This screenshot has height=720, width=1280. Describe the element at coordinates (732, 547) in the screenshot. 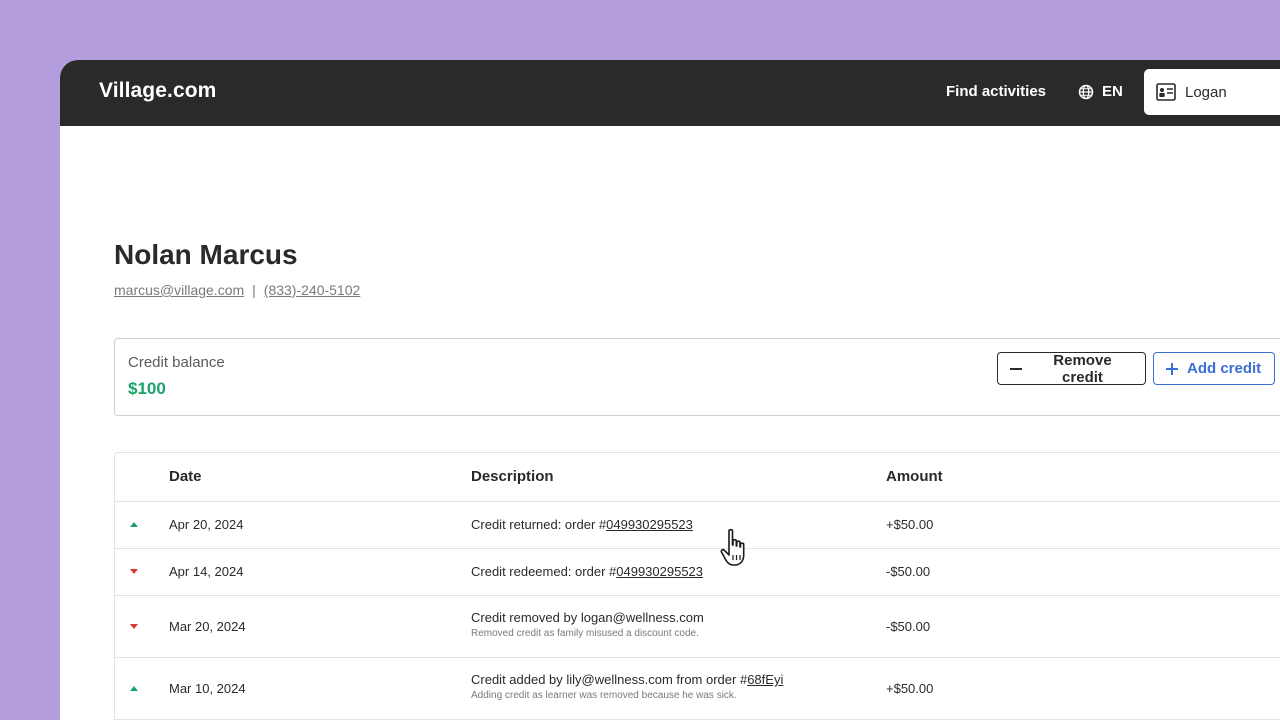

I see `hand-pointer-cursor-icon` at that location.